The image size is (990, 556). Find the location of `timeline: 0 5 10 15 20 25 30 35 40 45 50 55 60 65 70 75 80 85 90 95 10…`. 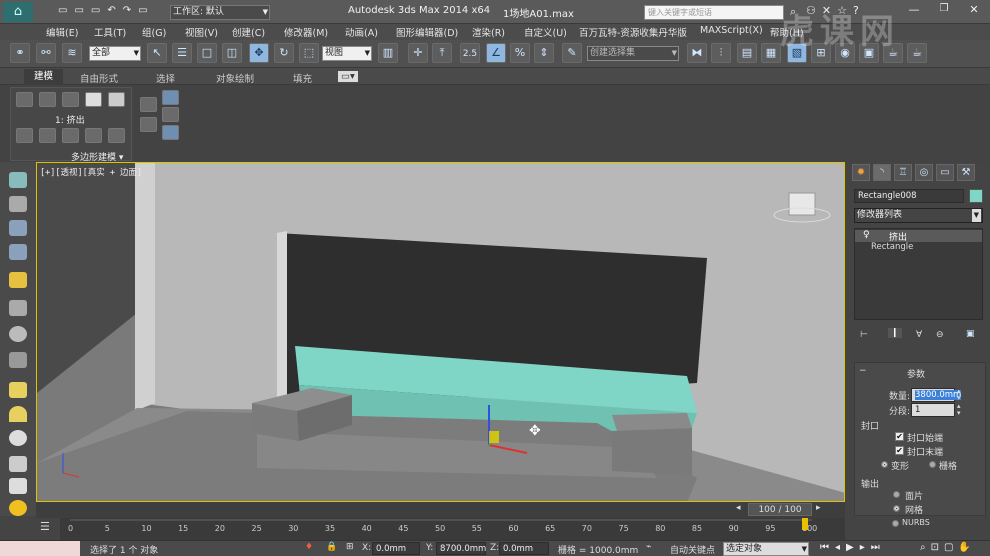

timeline: 0 5 10 15 20 25 30 35 40 45 50 55 60 65 70 75 80 85 90 95 10… is located at coordinates (452, 529).